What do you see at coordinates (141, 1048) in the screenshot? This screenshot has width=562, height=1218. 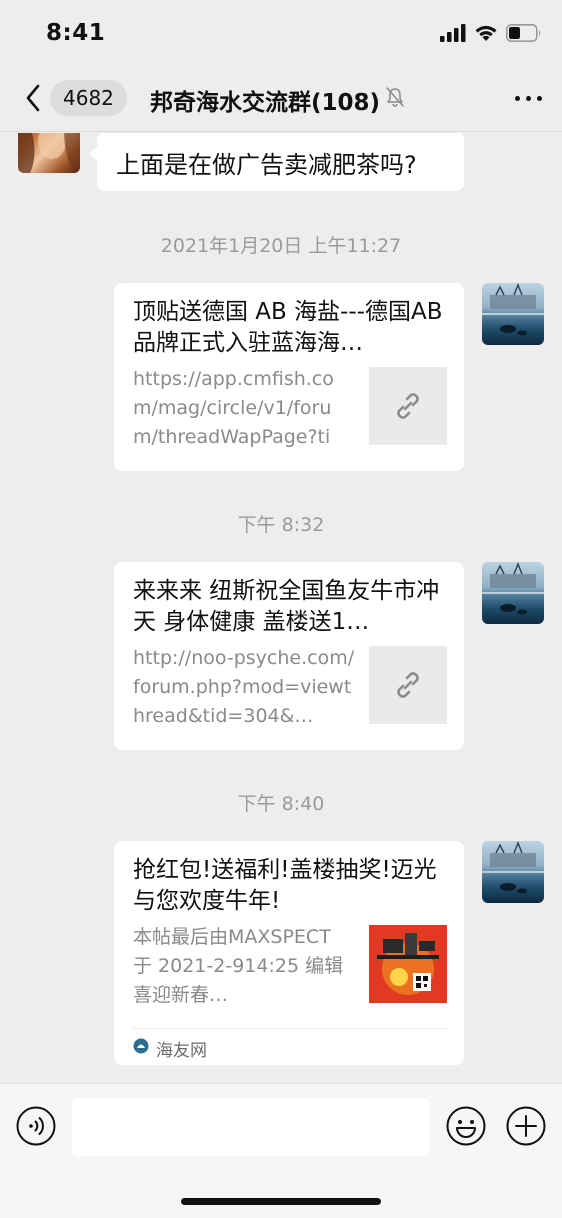 I see `source-logo-icon` at bounding box center [141, 1048].